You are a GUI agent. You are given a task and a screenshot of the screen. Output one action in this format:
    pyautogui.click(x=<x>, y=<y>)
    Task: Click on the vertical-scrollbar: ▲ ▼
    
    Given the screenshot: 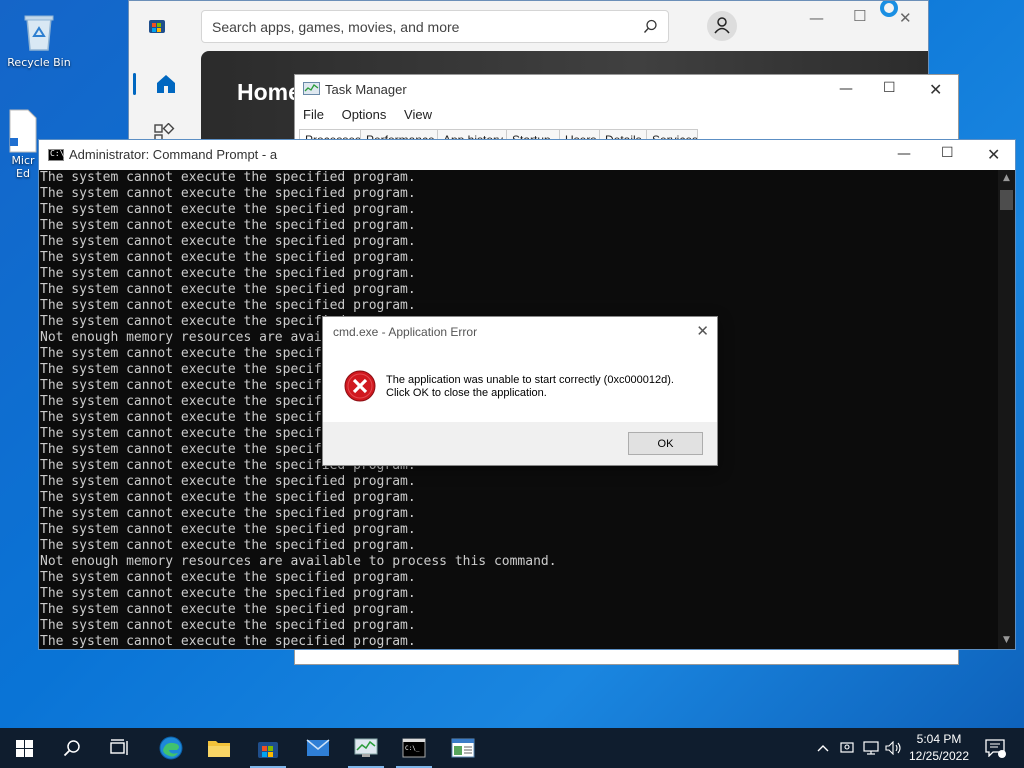 What is the action you would take?
    pyautogui.click(x=1006, y=409)
    